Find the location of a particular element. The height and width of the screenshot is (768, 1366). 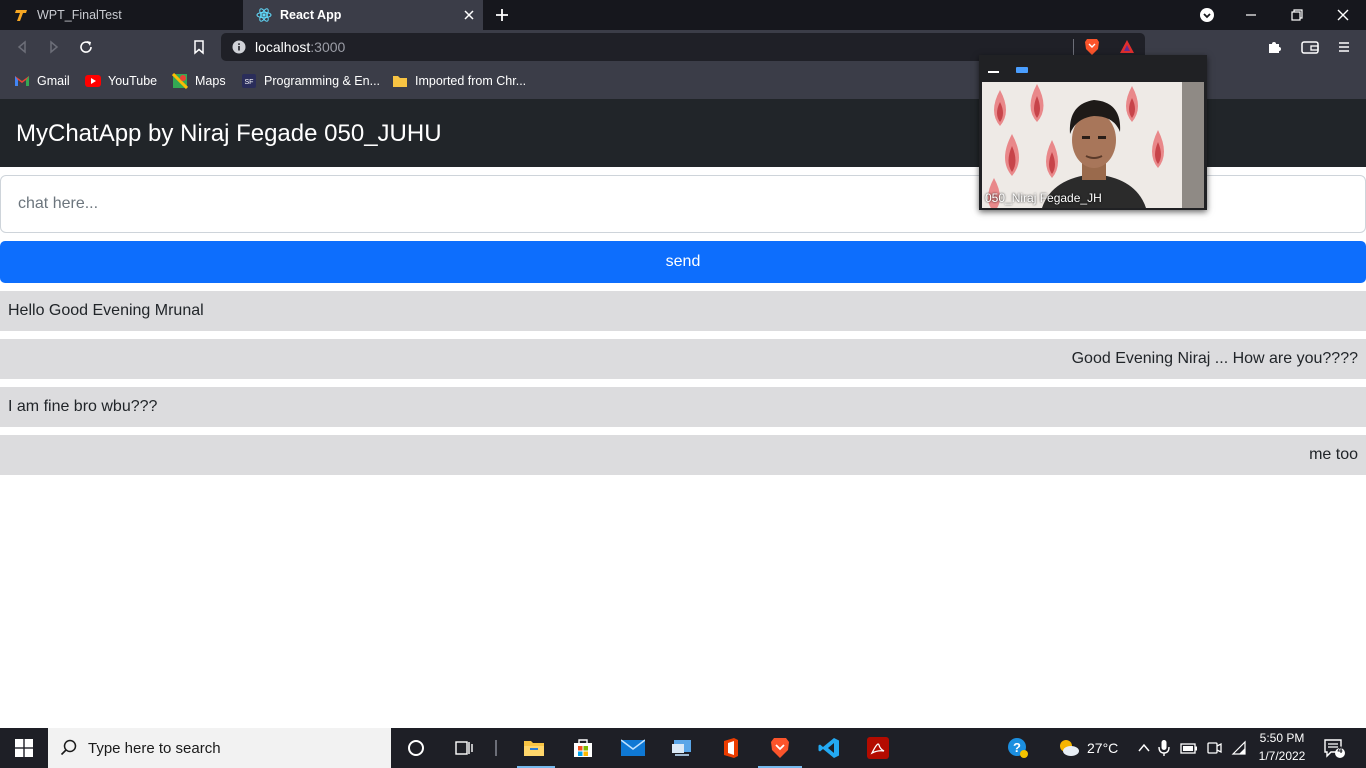

tab-title: React App is located at coordinates (311, 15).